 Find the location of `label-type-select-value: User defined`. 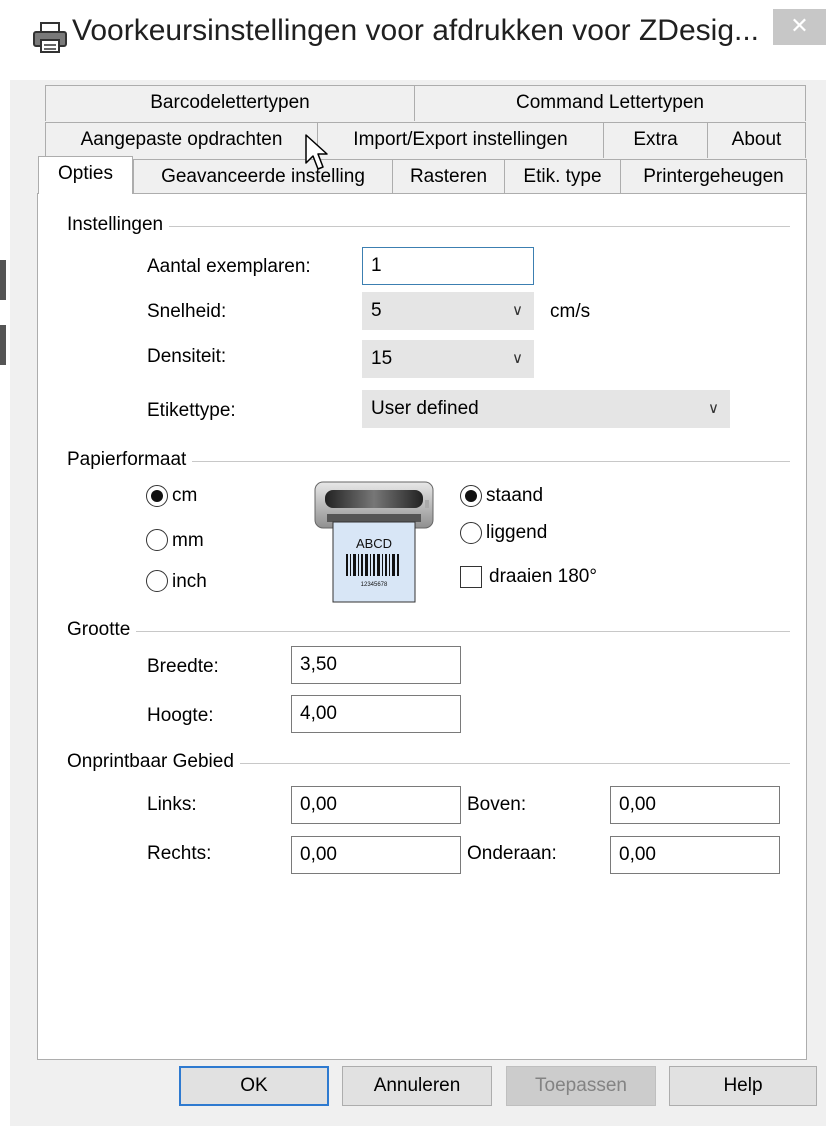

label-type-select-value: User defined is located at coordinates (425, 408).